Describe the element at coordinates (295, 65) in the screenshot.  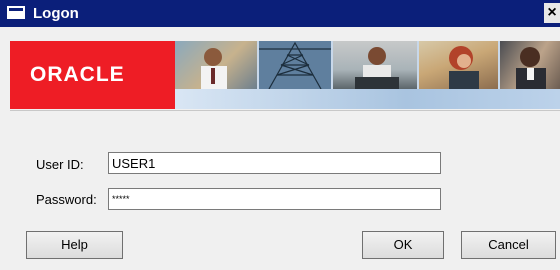
I see `banner-photo-tower` at that location.